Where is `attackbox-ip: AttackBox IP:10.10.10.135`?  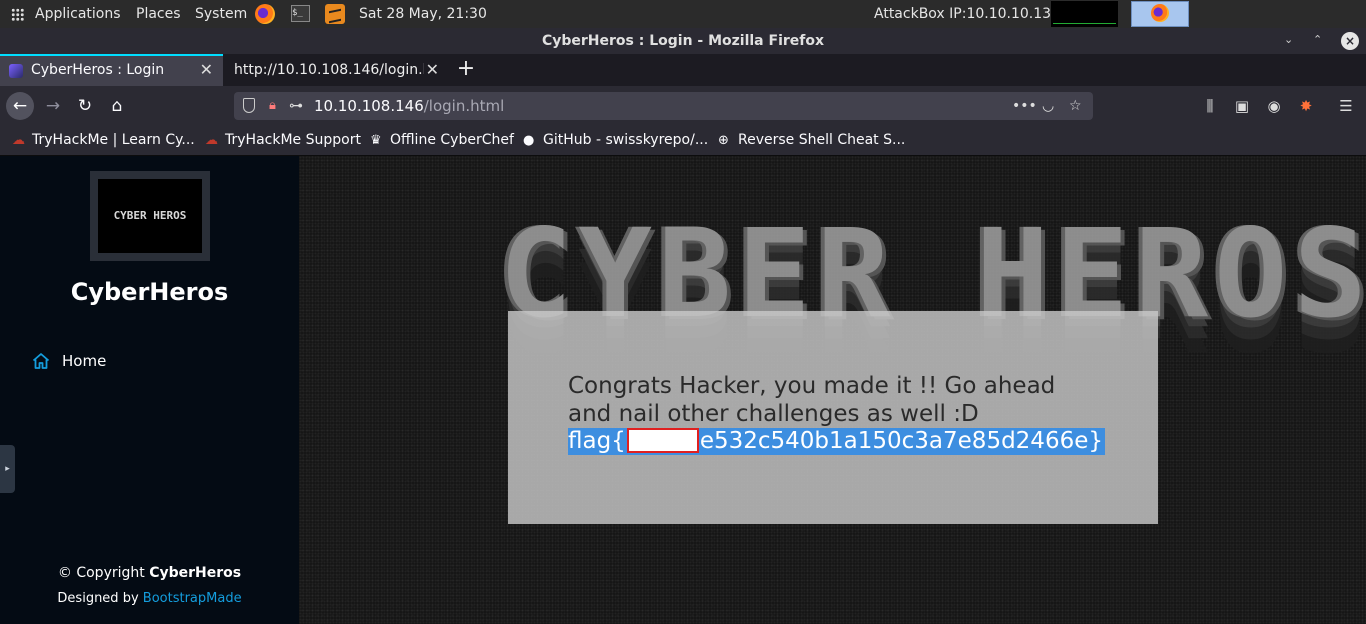 attackbox-ip: AttackBox IP:10.10.10.135 is located at coordinates (967, 14).